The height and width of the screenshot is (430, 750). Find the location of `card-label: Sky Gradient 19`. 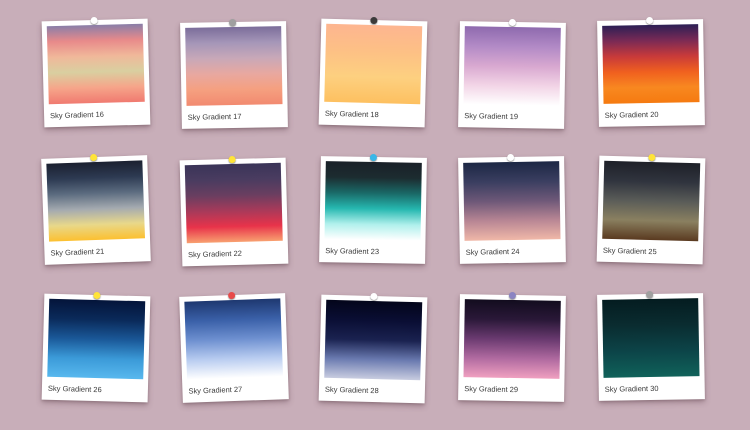

card-label: Sky Gradient 19 is located at coordinates (491, 116).